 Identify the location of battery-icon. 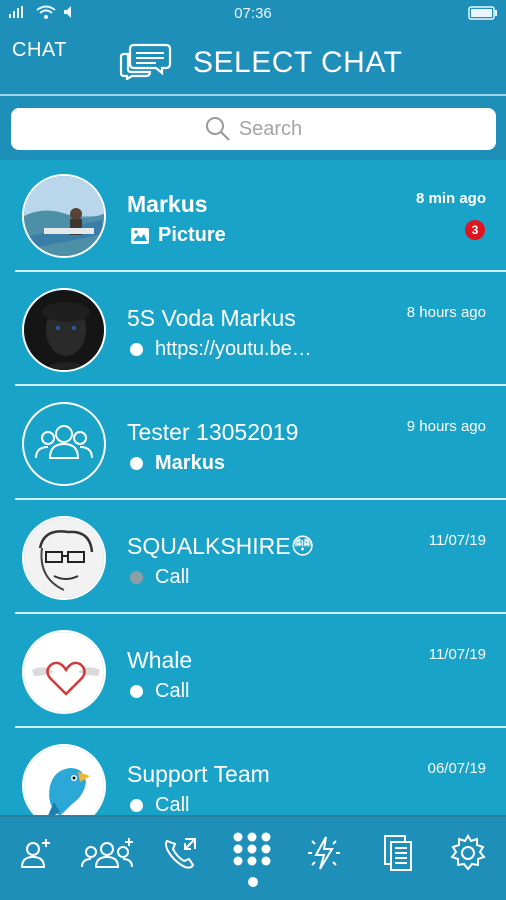
(483, 15).